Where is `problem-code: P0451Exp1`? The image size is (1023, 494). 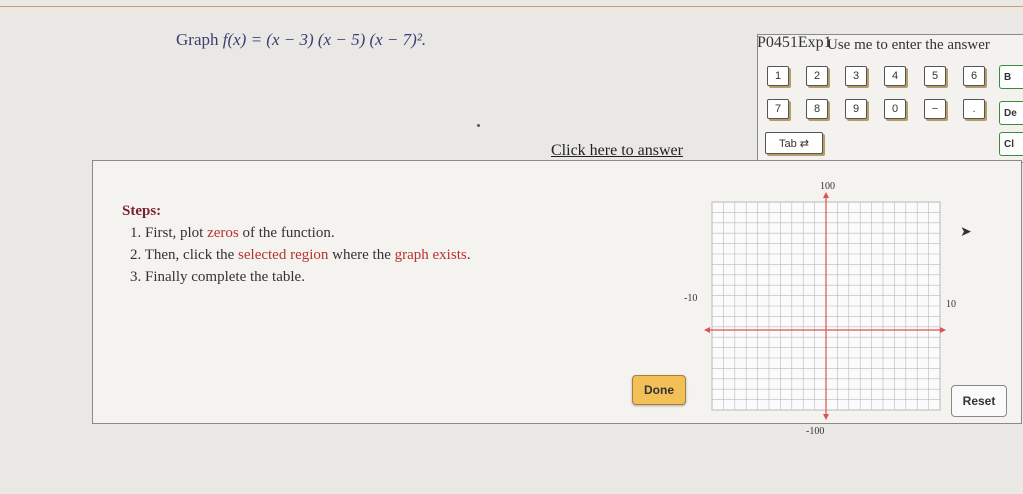
problem-code: P0451Exp1 is located at coordinates (794, 42).